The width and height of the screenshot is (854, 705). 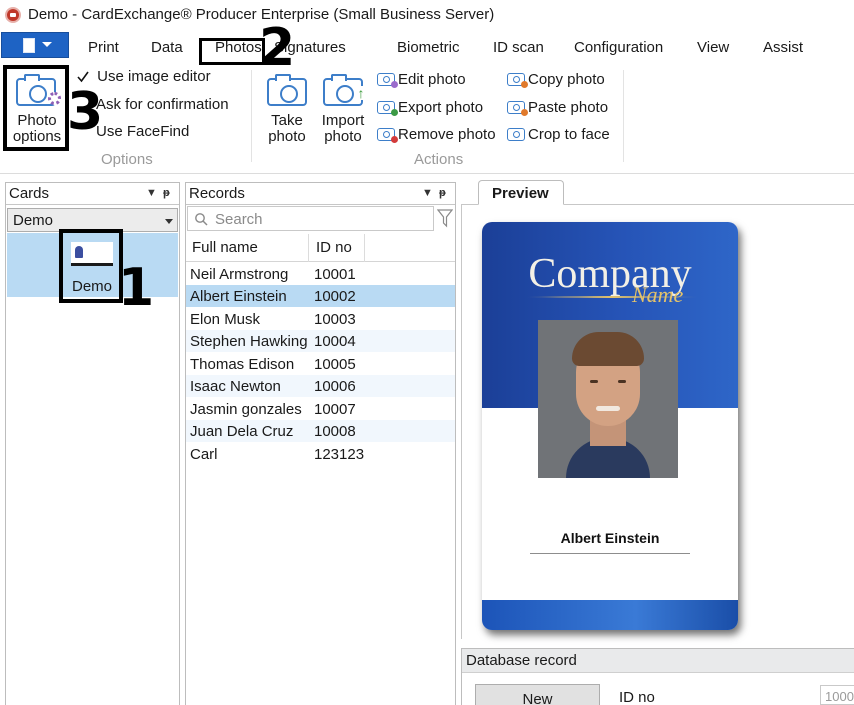 I want to click on take-photo-label-line2: photo, so click(x=287, y=136).